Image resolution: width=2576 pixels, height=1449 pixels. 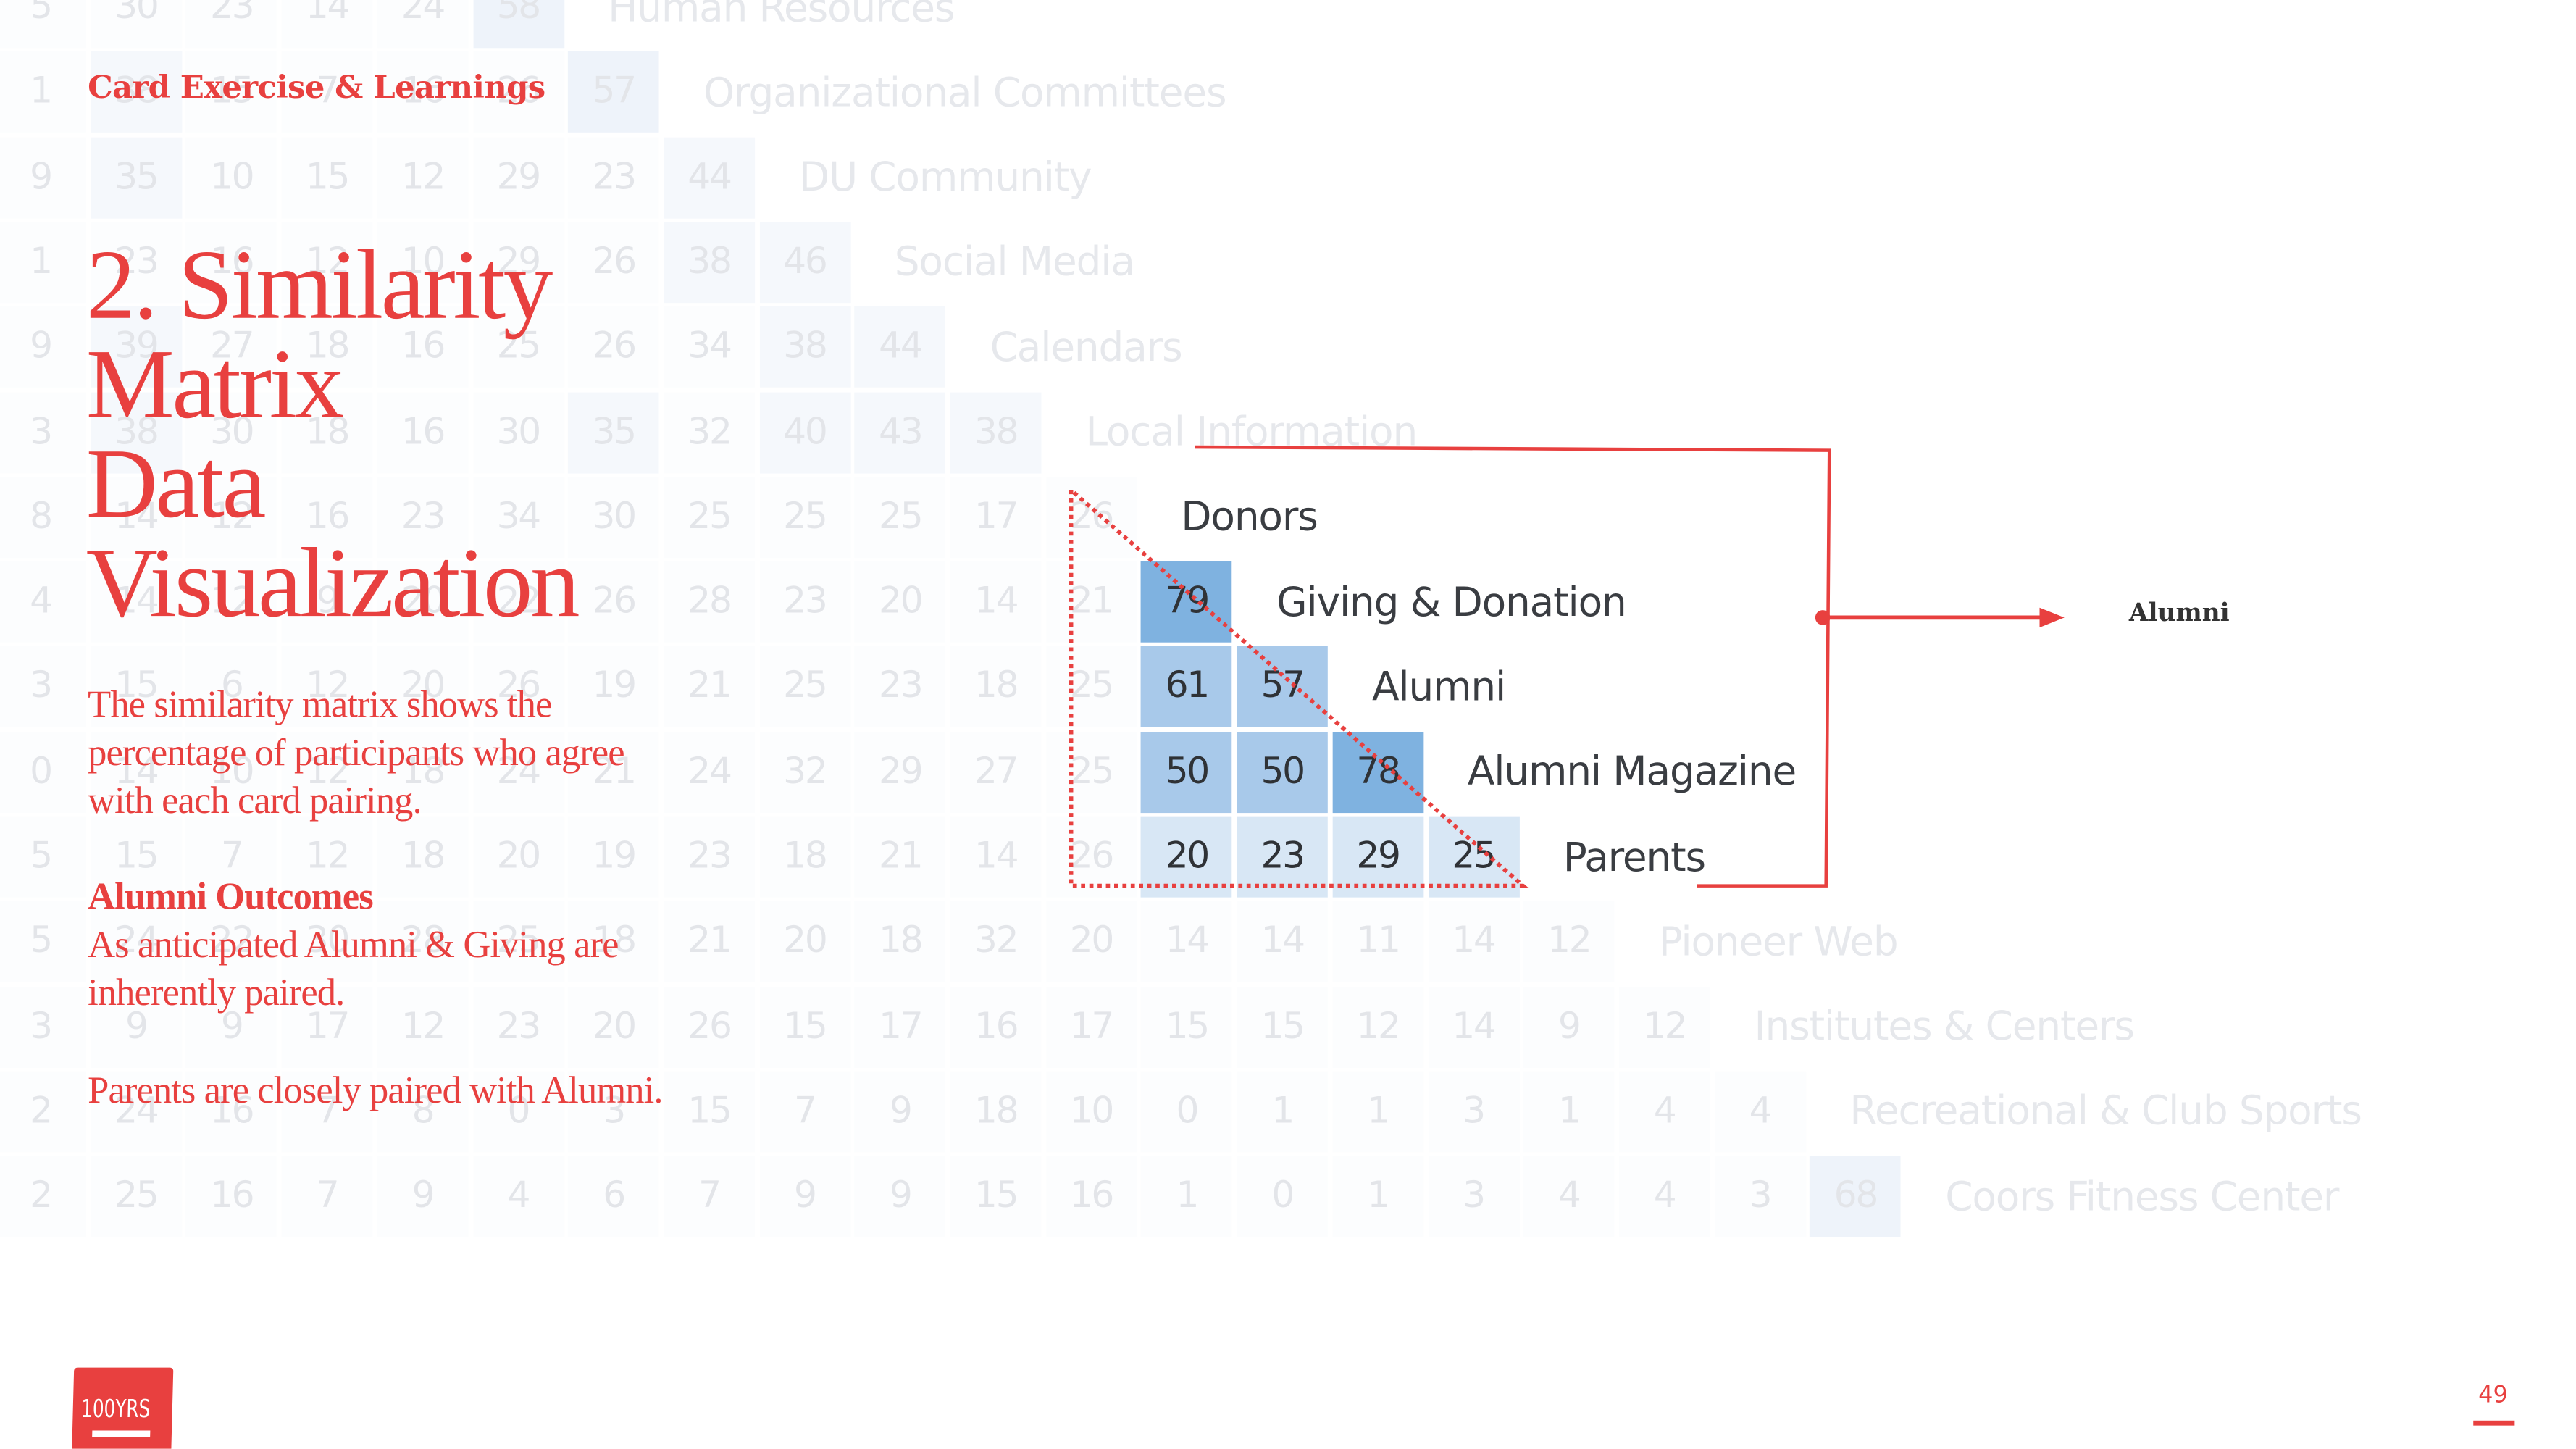 I want to click on outcomes-heading: Alumni Outcomes, so click(x=231, y=896).